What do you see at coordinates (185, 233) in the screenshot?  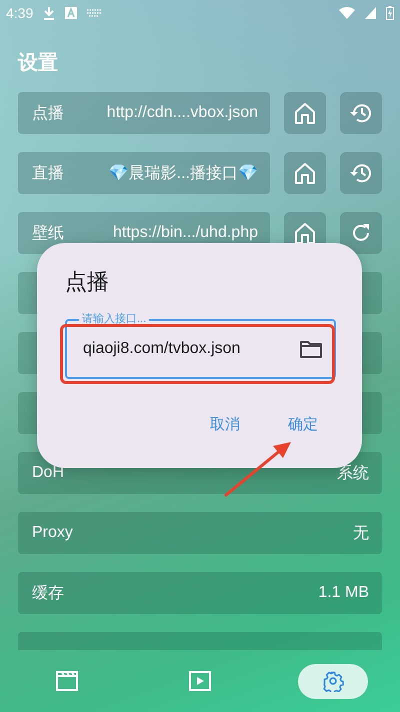 I see `source-value: https://bin.../uhd.php` at bounding box center [185, 233].